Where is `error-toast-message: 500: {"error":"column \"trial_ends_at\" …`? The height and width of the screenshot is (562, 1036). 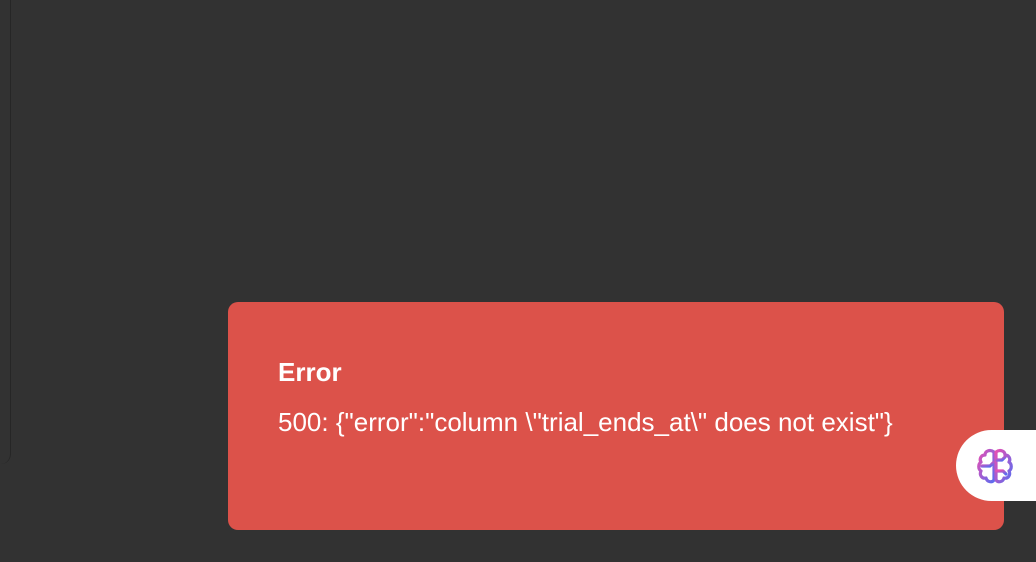 error-toast-message: 500: {"error":"column \"trial_ends_at\" … is located at coordinates (585, 422).